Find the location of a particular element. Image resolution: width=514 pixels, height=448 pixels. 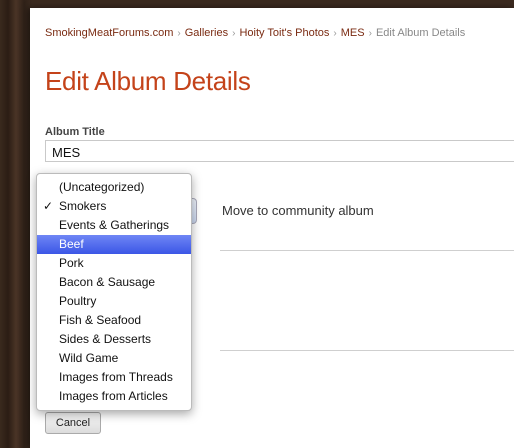

dropdown-option-poultry: Poultry is located at coordinates (114, 301).